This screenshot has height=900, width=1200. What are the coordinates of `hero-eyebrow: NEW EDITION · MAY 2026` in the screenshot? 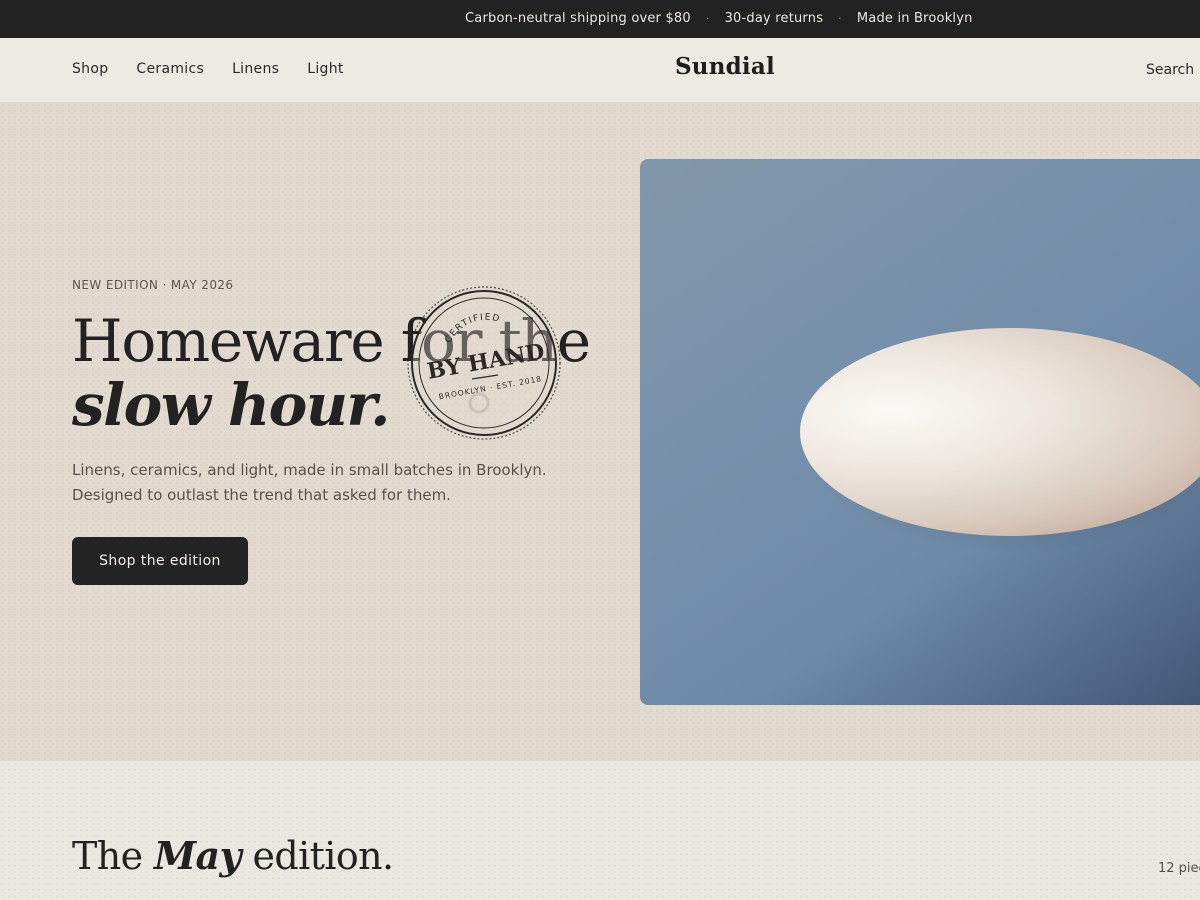 It's located at (153, 285).